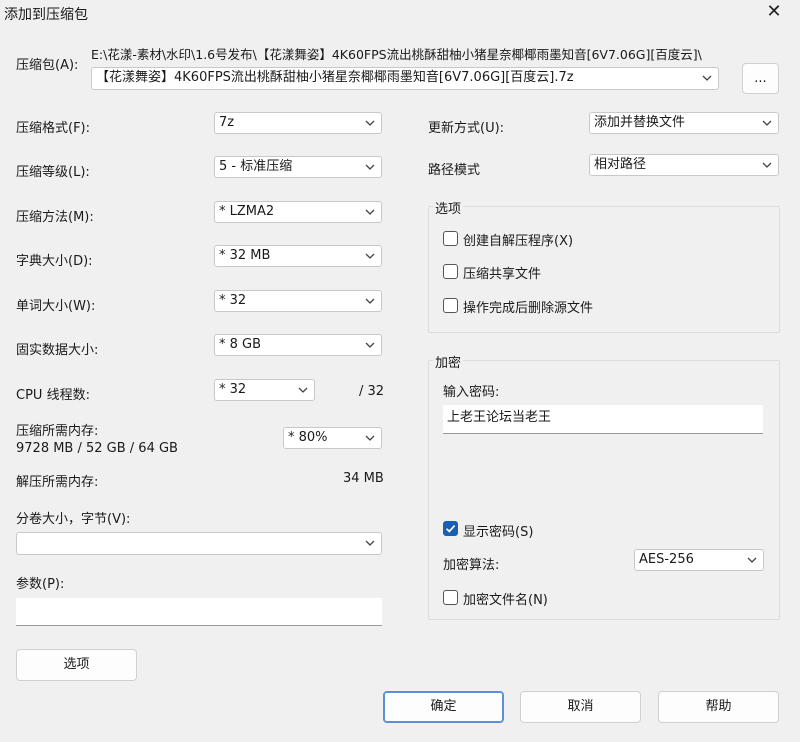 The image size is (800, 742). I want to click on shared-files-checkbox, so click(450, 271).